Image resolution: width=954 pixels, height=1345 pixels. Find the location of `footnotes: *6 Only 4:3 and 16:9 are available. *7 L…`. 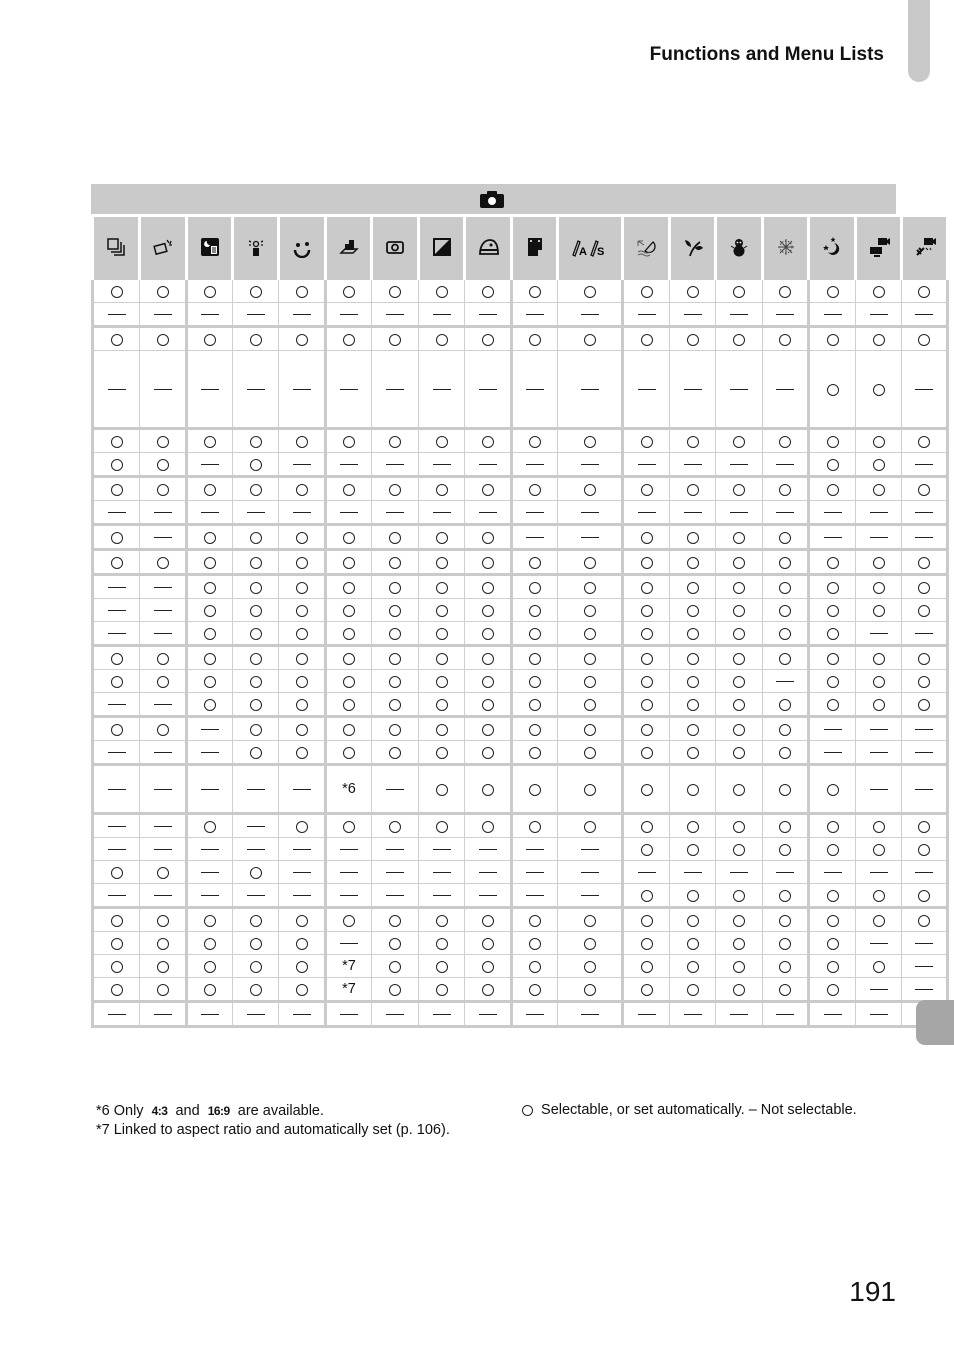

footnotes: *6 Only 4:3 and 16:9 are available. *7 L… is located at coordinates (273, 1121).